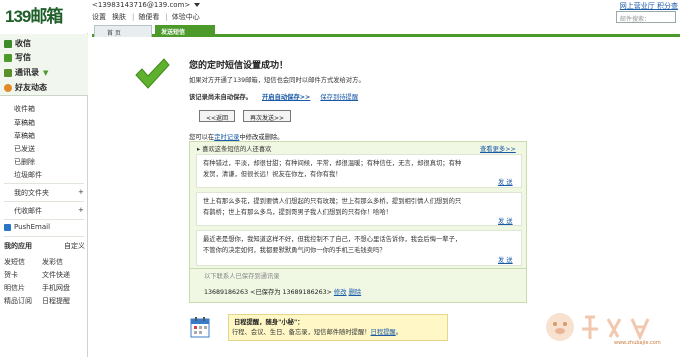 Image resolution: width=680 pixels, height=357 pixels. I want to click on modify-hint-suffix: 中修改或删除。, so click(261, 137).